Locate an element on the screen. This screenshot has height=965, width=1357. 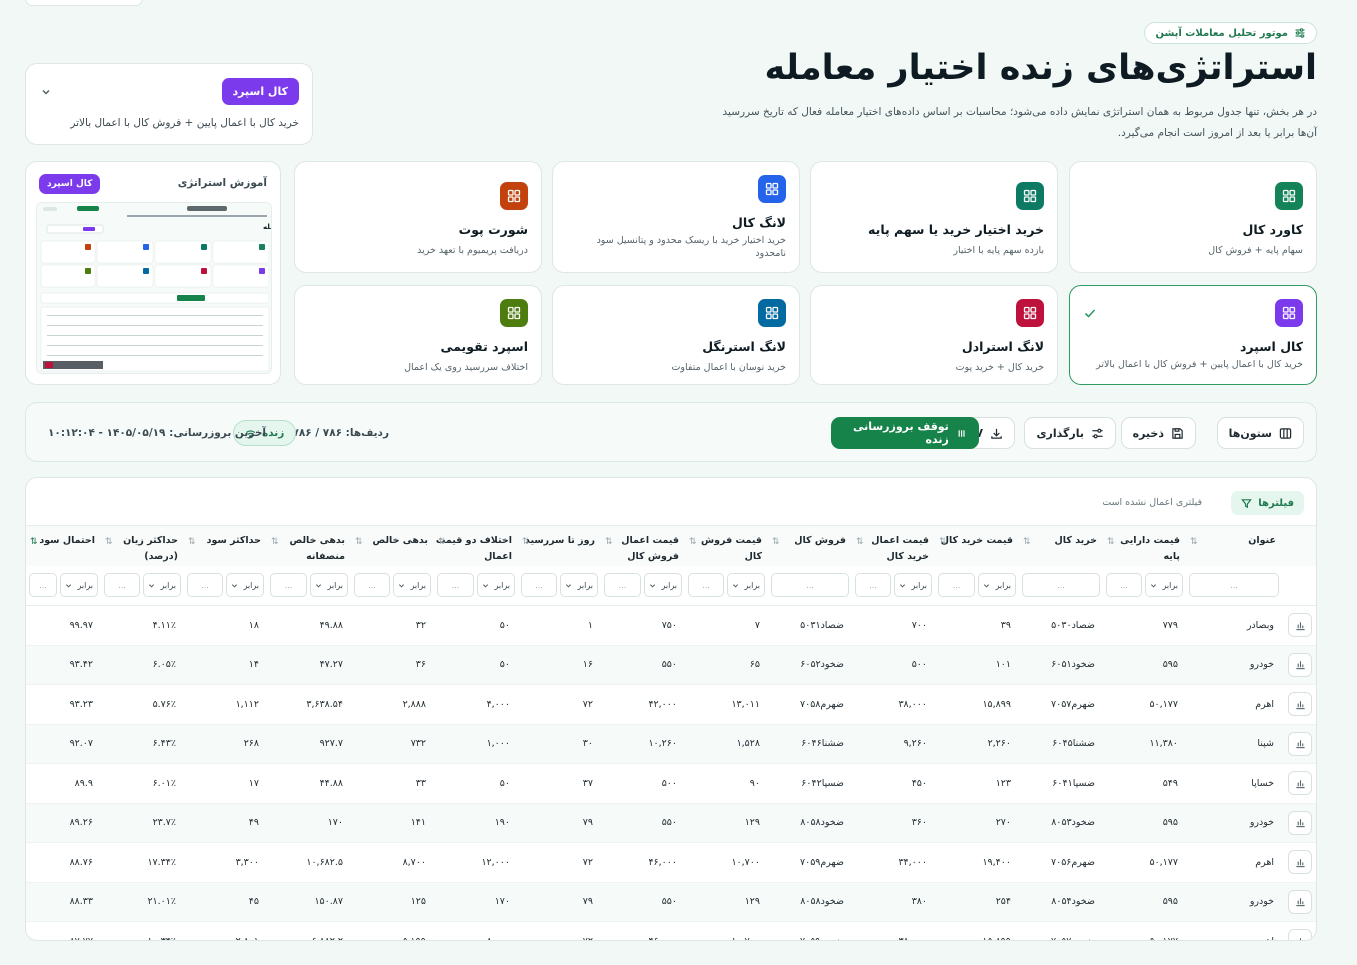
column-header: قیمت دارایی پایه ⇅ is located at coordinates (1144, 545).